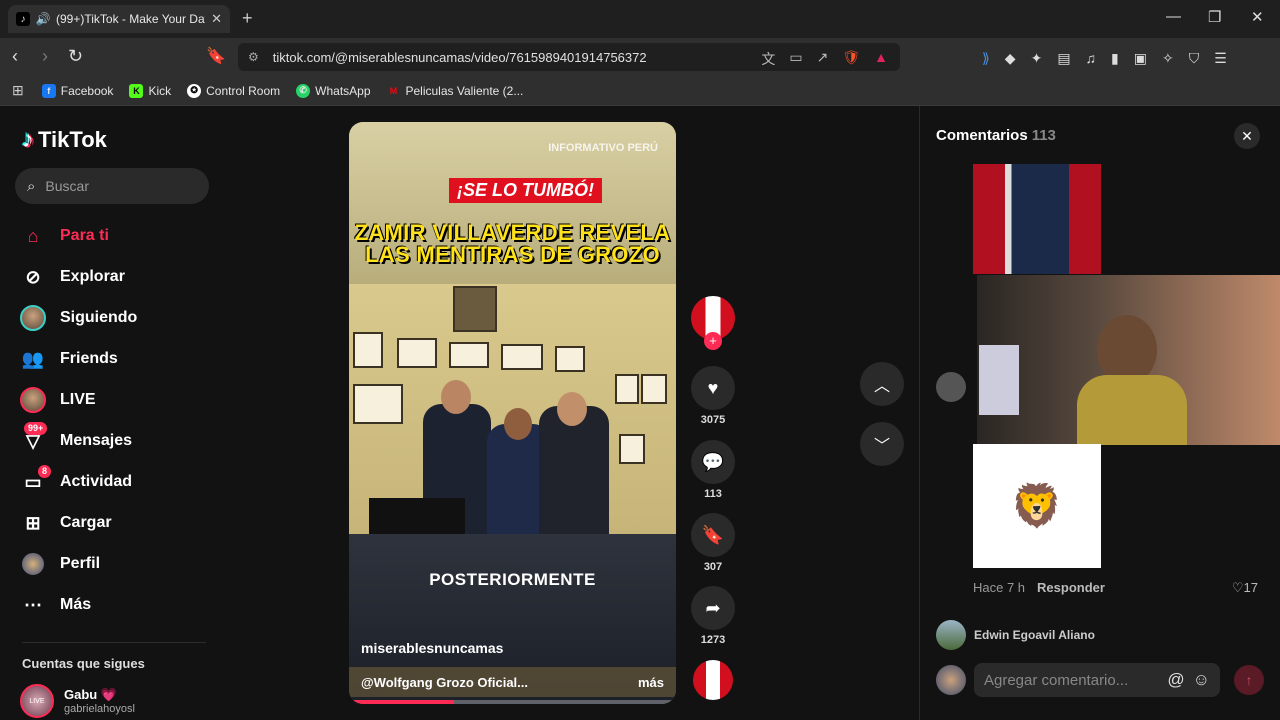 The image size is (1280, 720). What do you see at coordinates (432, 648) in the screenshot?
I see `video-author: miserablesnuncamas` at bounding box center [432, 648].